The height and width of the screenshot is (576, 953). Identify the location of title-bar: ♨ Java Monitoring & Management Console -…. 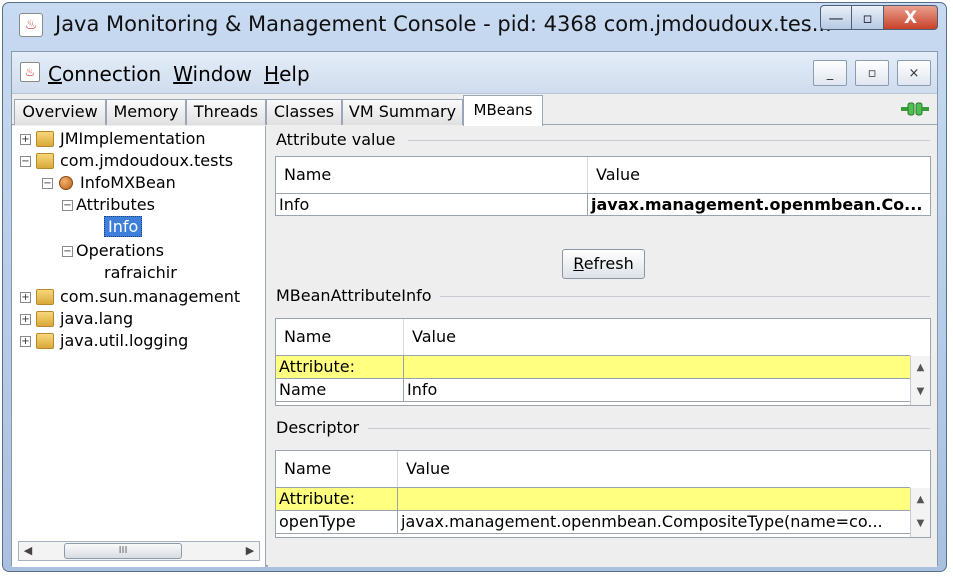
(474, 27).